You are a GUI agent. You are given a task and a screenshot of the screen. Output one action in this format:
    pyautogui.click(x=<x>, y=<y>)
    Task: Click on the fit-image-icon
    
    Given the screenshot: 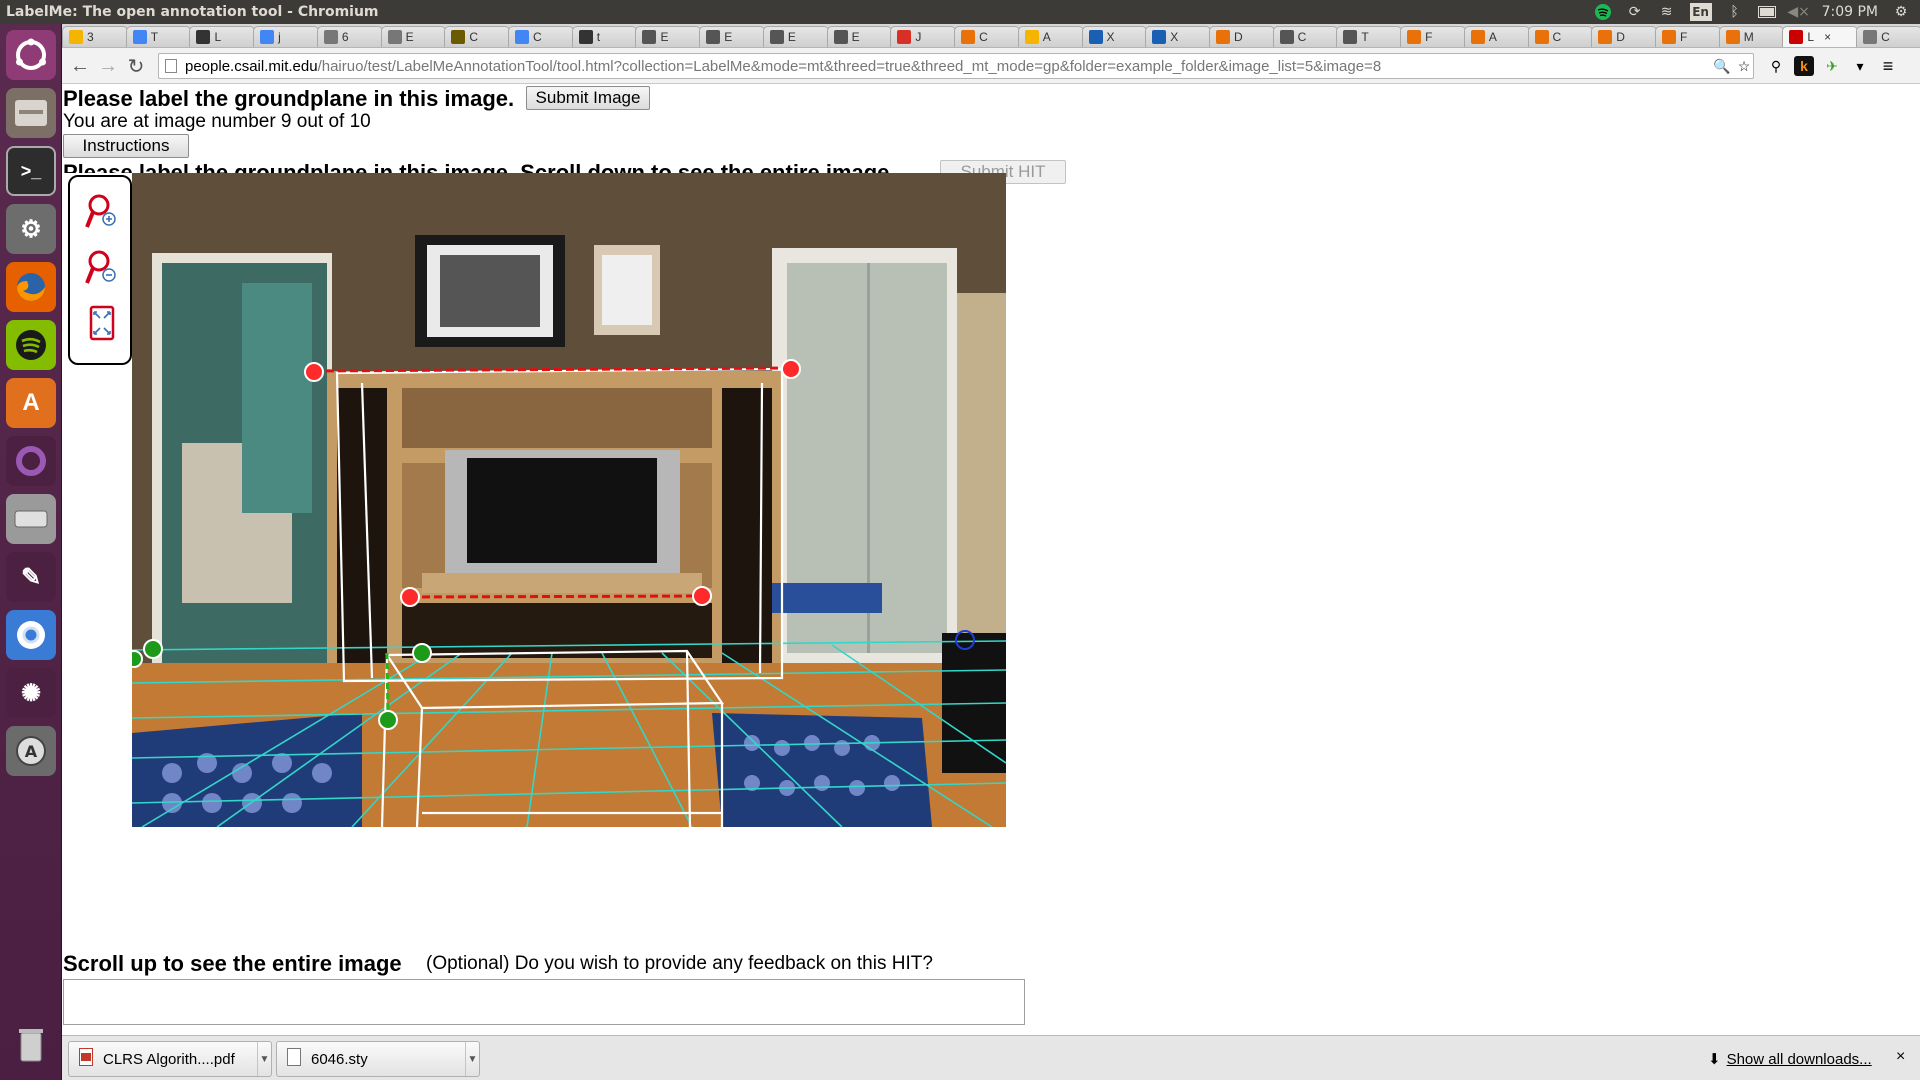 What is the action you would take?
    pyautogui.click(x=102, y=324)
    